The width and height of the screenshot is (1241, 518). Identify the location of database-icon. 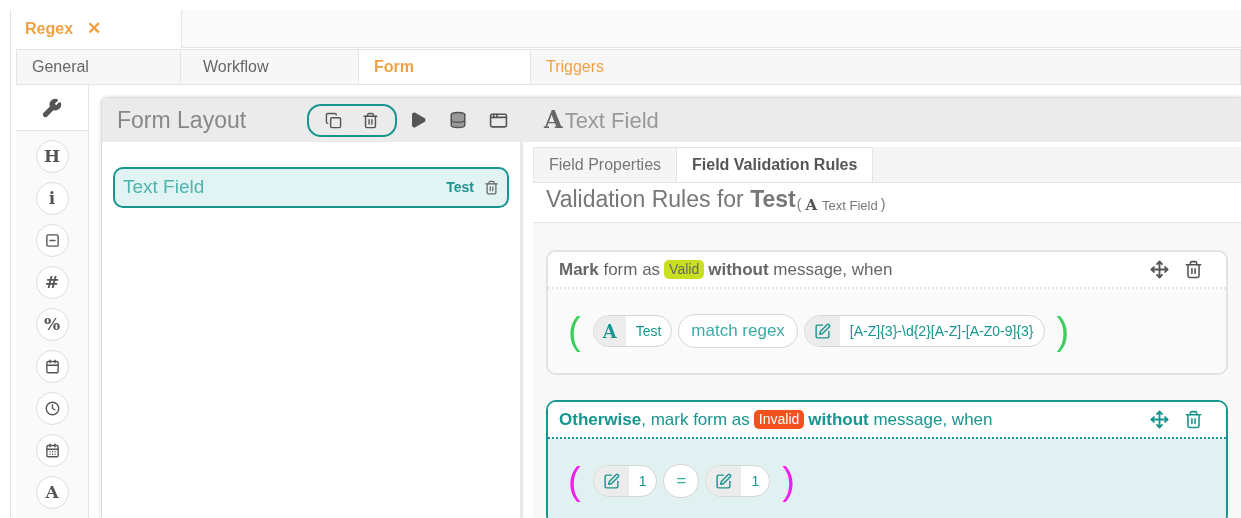
(458, 120).